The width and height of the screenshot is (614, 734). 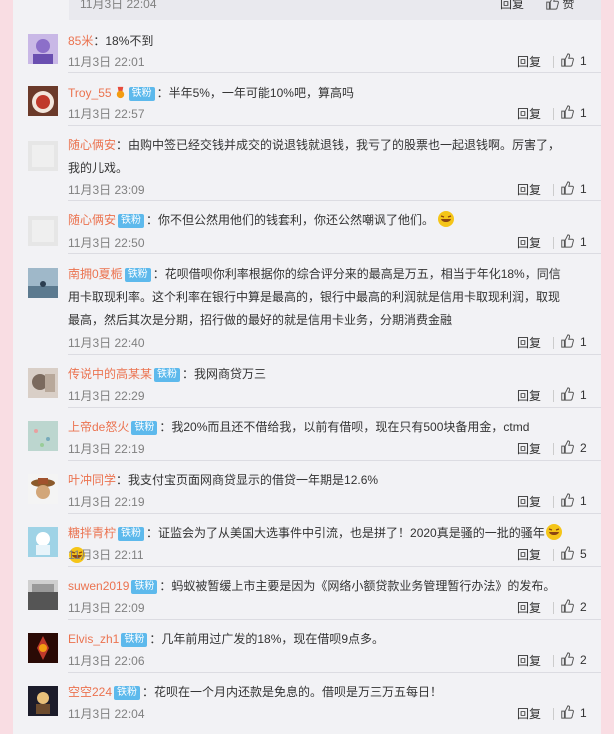 I want to click on comment-time: 11月3日 22:29, so click(x=106, y=396).